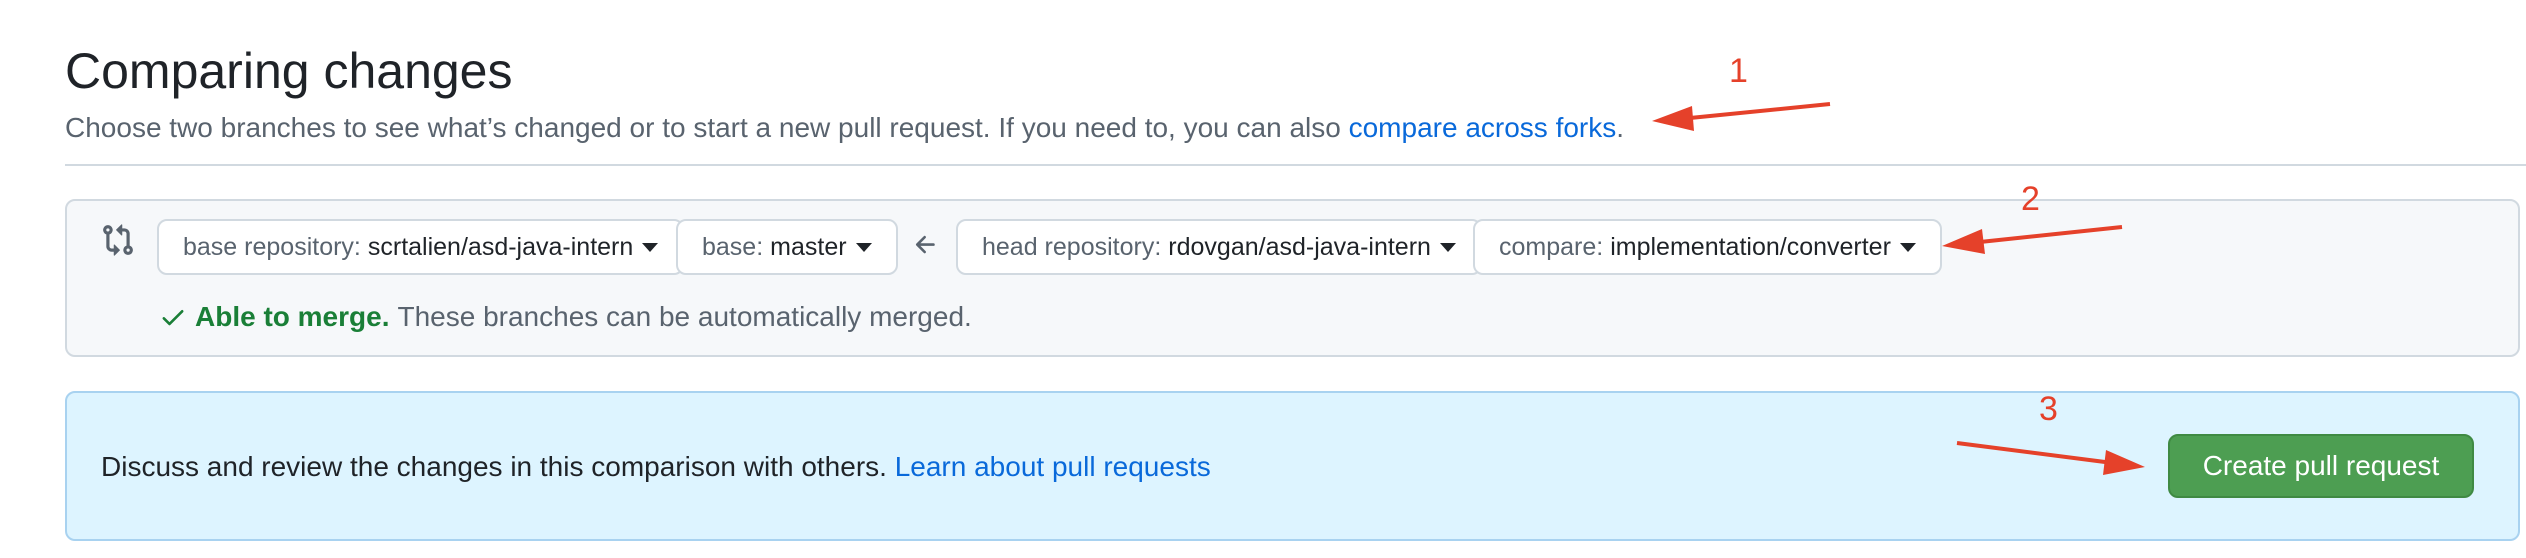  What do you see at coordinates (289, 71) in the screenshot?
I see `page-title: Comparing changes` at bounding box center [289, 71].